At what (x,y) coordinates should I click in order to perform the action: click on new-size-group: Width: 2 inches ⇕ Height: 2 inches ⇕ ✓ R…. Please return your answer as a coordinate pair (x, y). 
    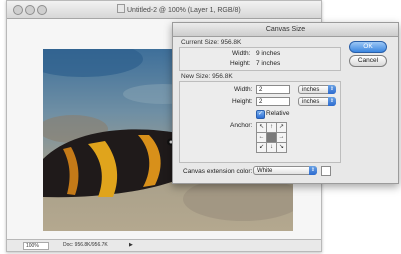
    Looking at the image, I should click on (260, 122).